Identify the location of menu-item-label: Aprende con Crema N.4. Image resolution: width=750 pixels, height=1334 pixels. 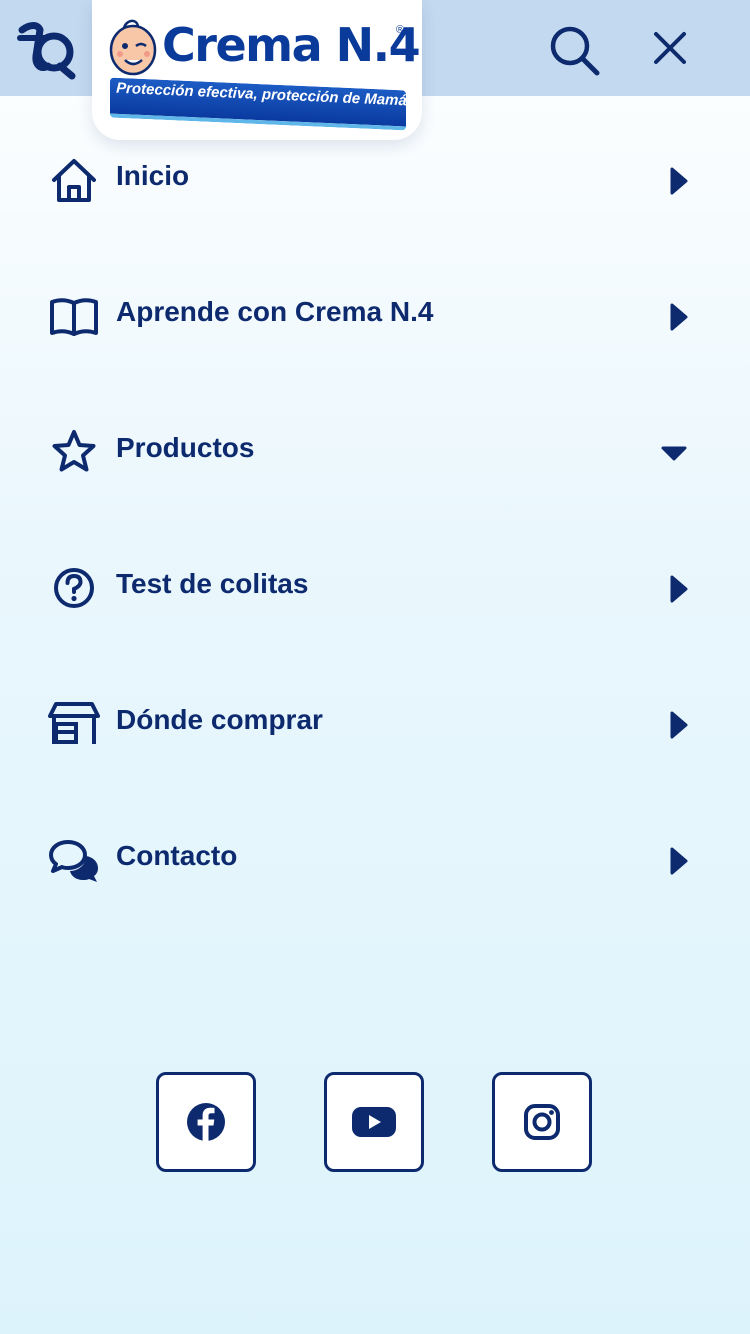
(275, 311).